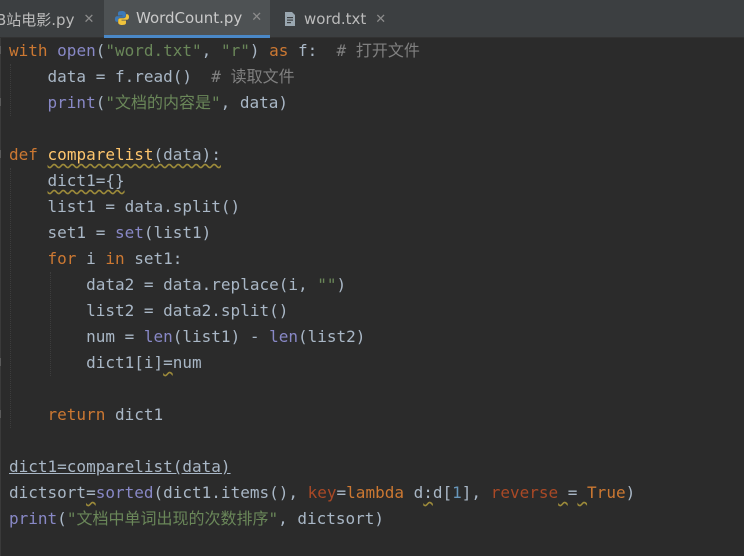 The height and width of the screenshot is (556, 744). I want to click on code-token: dict1={}, so click(86, 180).